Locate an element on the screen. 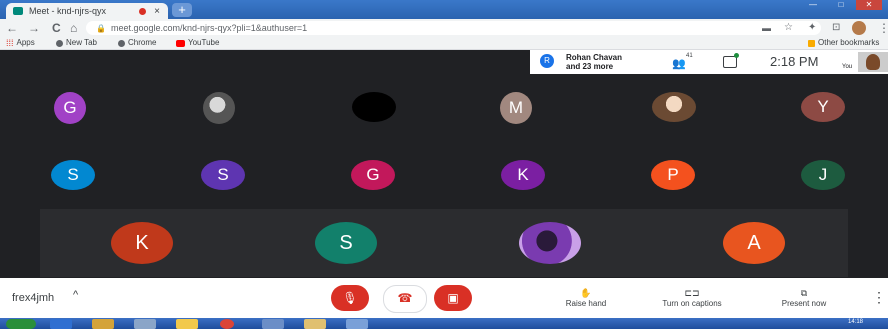 The image size is (888, 329). bookmark-label: Chrome is located at coordinates (142, 42).